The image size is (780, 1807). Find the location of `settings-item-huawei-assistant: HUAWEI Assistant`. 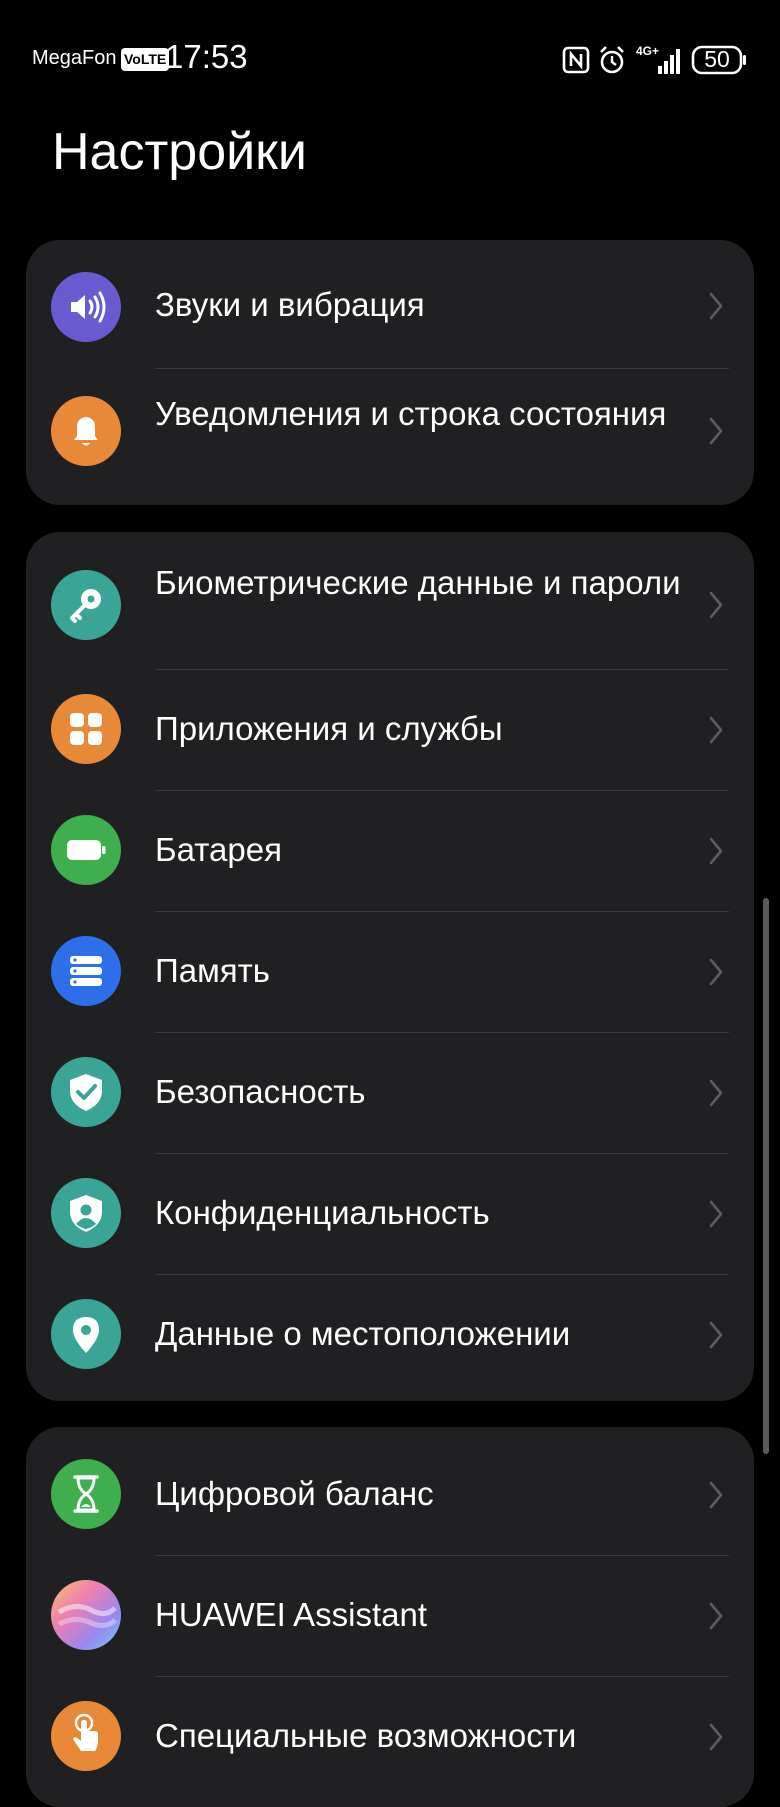

settings-item-huawei-assistant: HUAWEI Assistant is located at coordinates (390, 1616).